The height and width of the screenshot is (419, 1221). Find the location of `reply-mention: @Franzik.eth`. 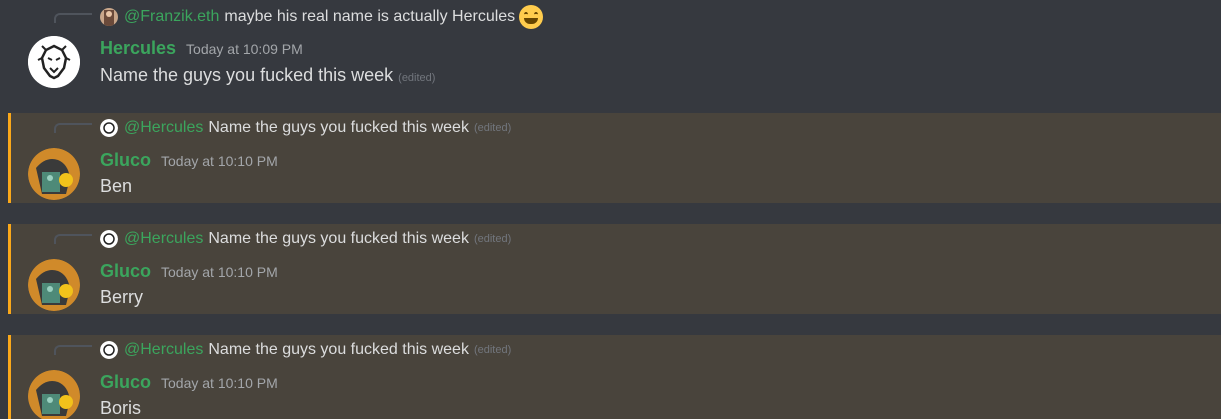

reply-mention: @Franzik.eth is located at coordinates (171, 17).